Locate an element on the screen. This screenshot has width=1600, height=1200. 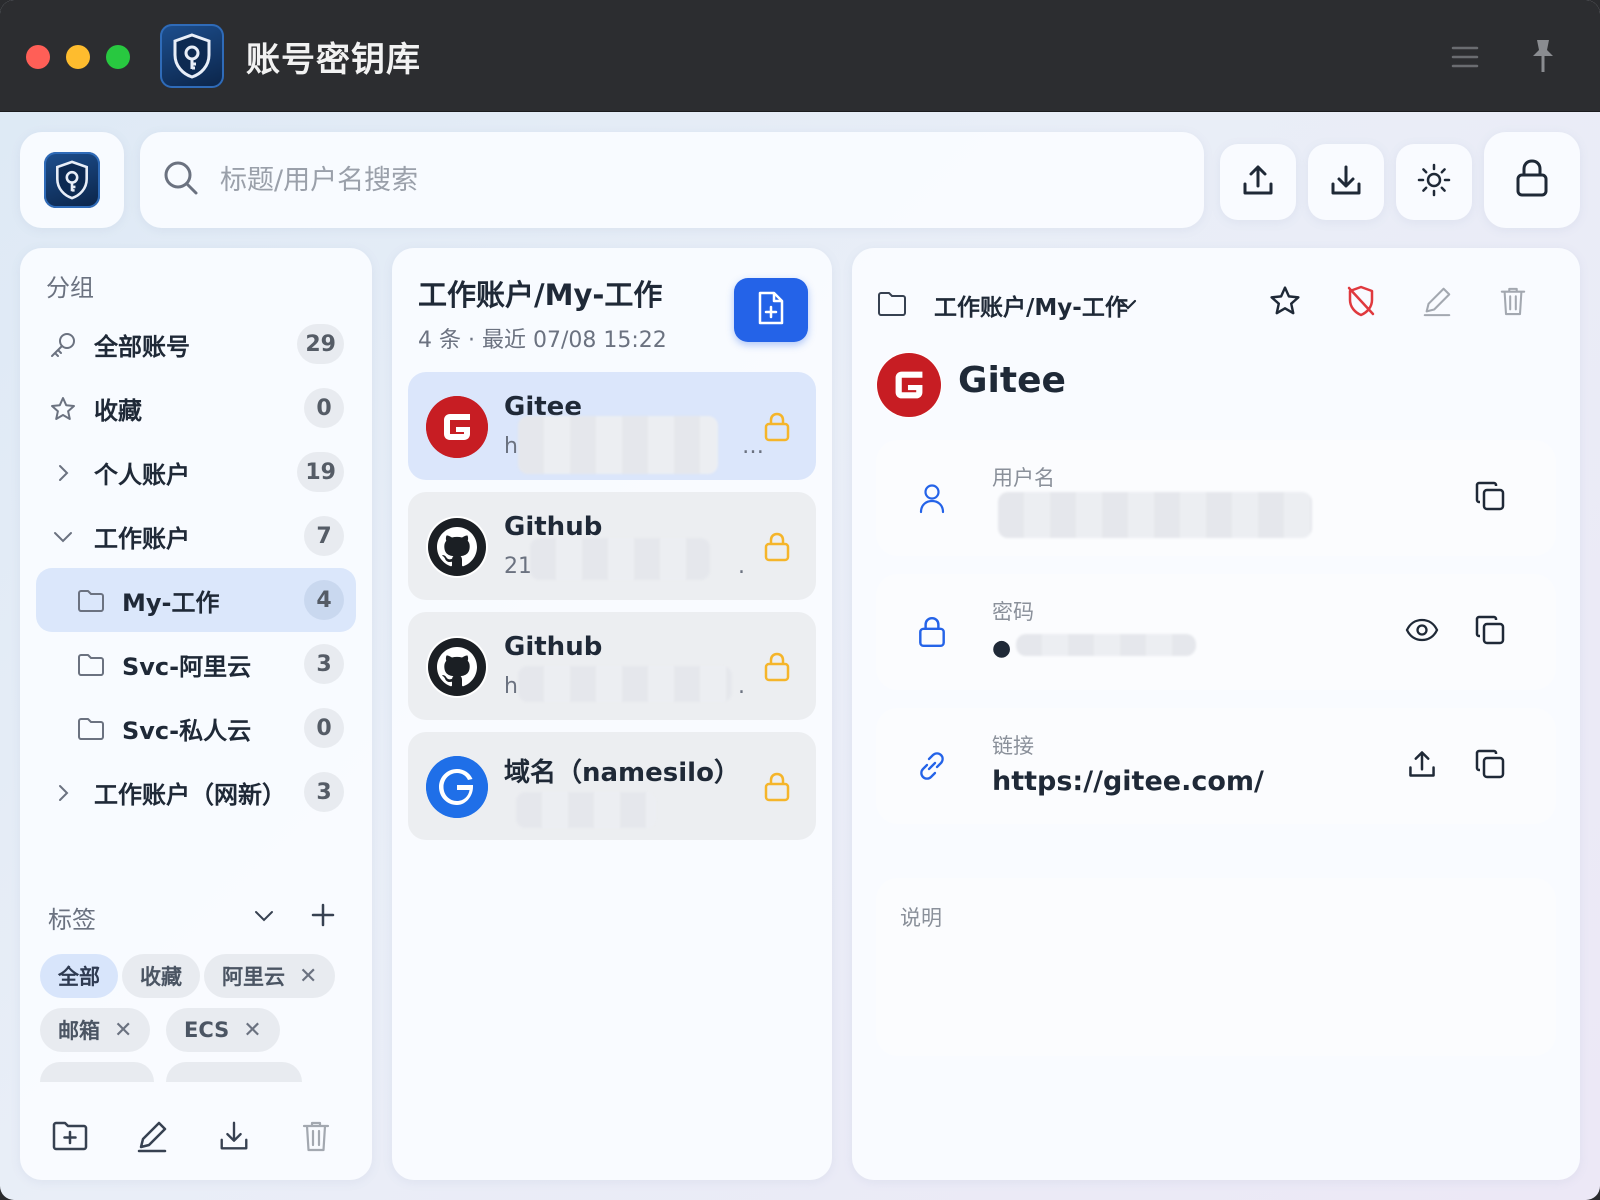
edit-group-button is located at coordinates (152, 1136).